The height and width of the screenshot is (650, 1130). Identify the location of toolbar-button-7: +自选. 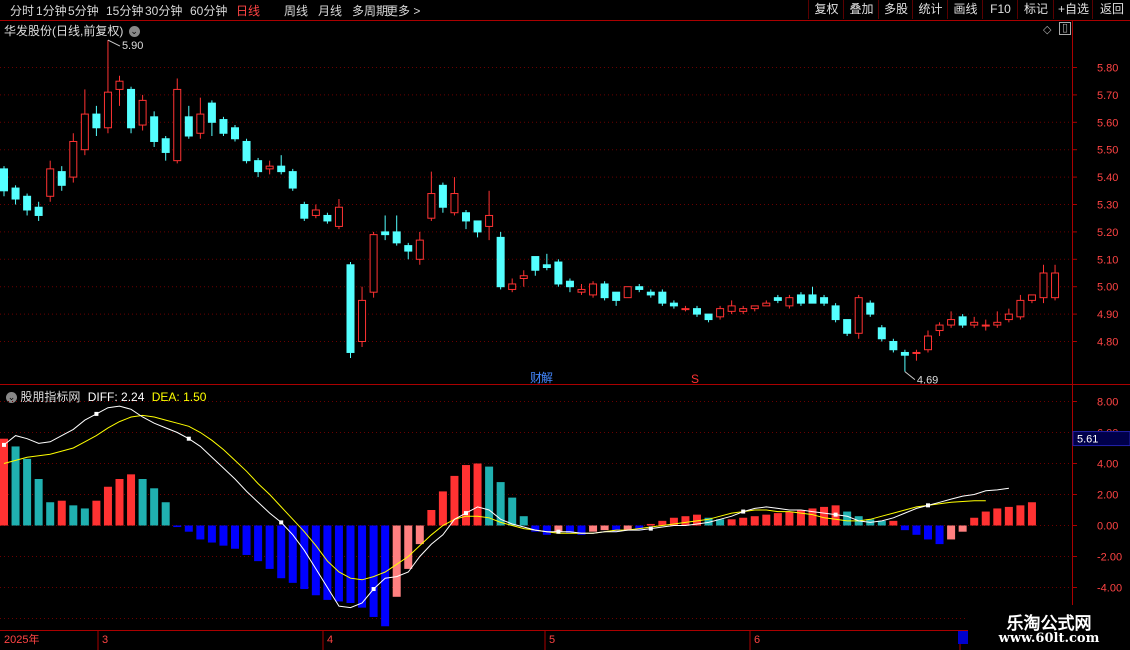
(1073, 9).